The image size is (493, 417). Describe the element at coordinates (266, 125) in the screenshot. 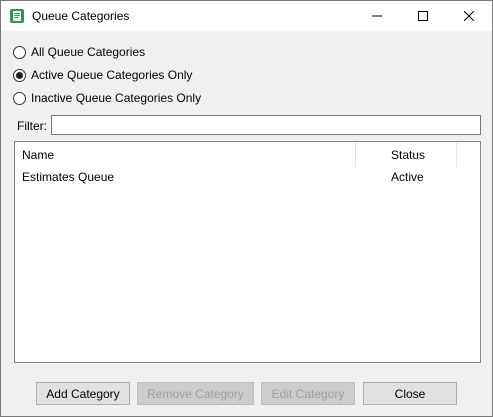

I see `filter-input` at that location.